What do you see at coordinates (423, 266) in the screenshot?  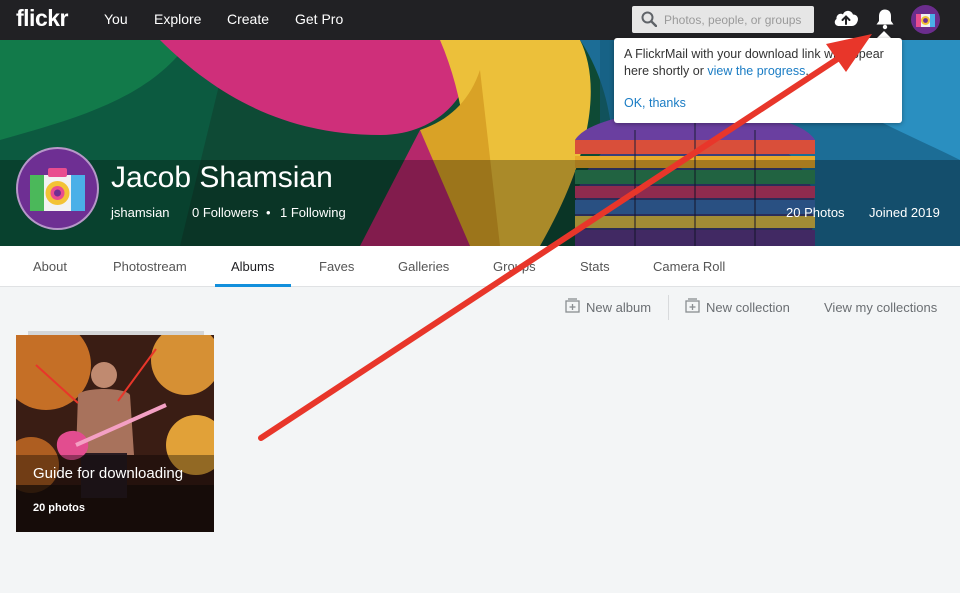 I see `tab-galleries: Galleries` at bounding box center [423, 266].